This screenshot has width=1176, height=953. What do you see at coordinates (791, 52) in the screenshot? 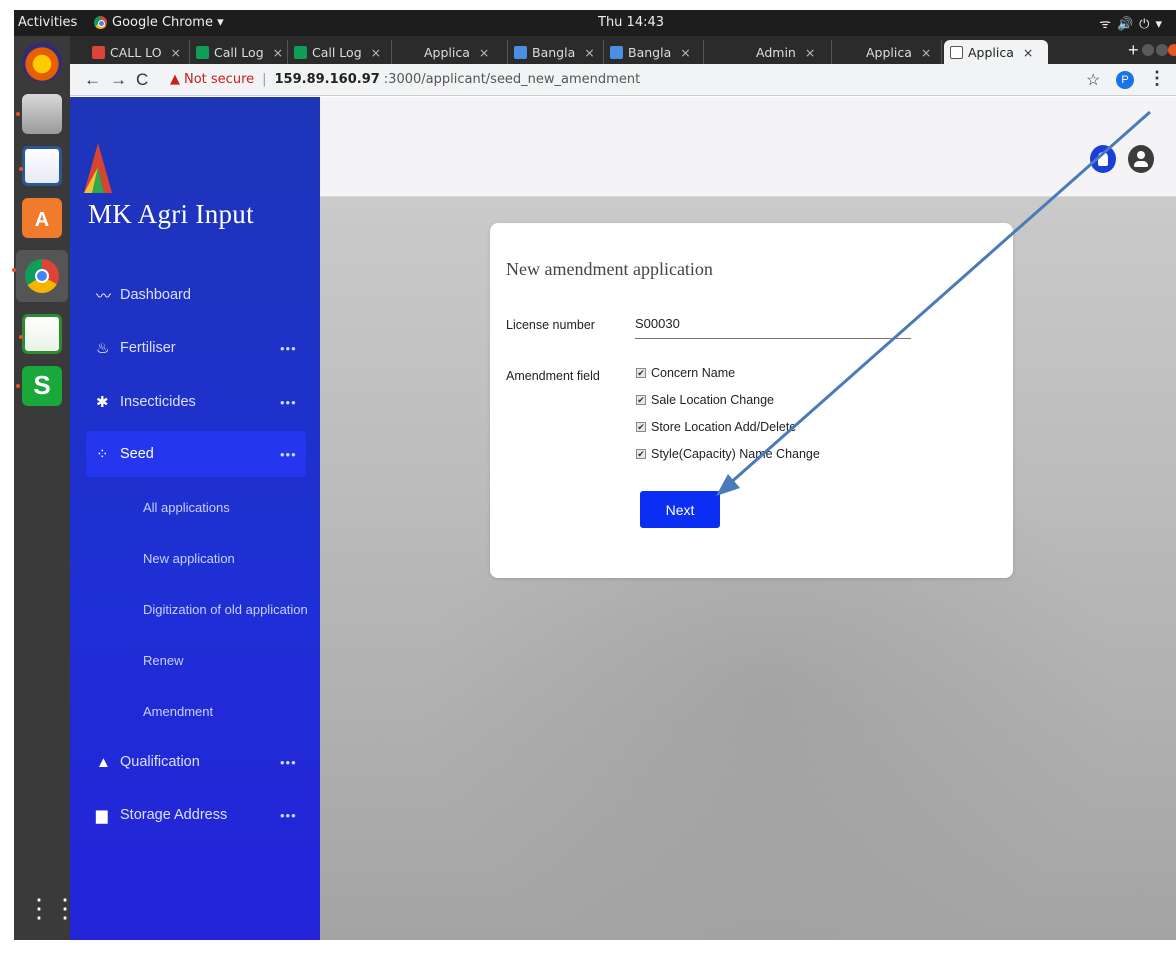
I see `tab-6: Admin ×` at bounding box center [791, 52].